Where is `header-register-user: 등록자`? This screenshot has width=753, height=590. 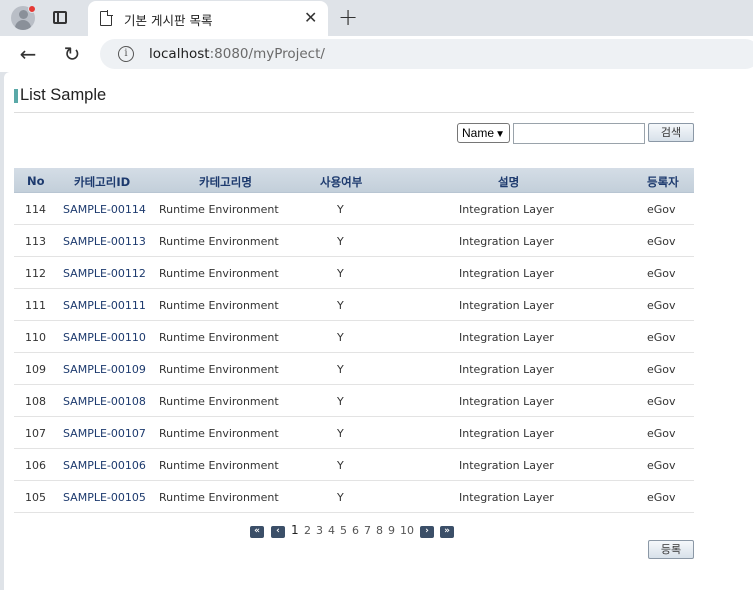
header-register-user: 등록자 is located at coordinates (663, 182).